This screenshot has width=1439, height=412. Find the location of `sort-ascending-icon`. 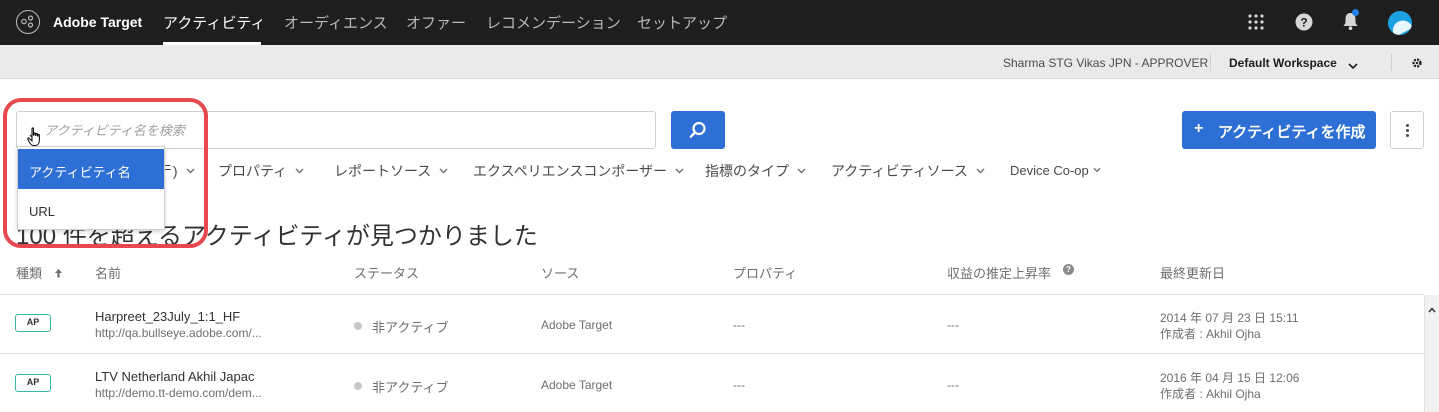

sort-ascending-icon is located at coordinates (58, 274).